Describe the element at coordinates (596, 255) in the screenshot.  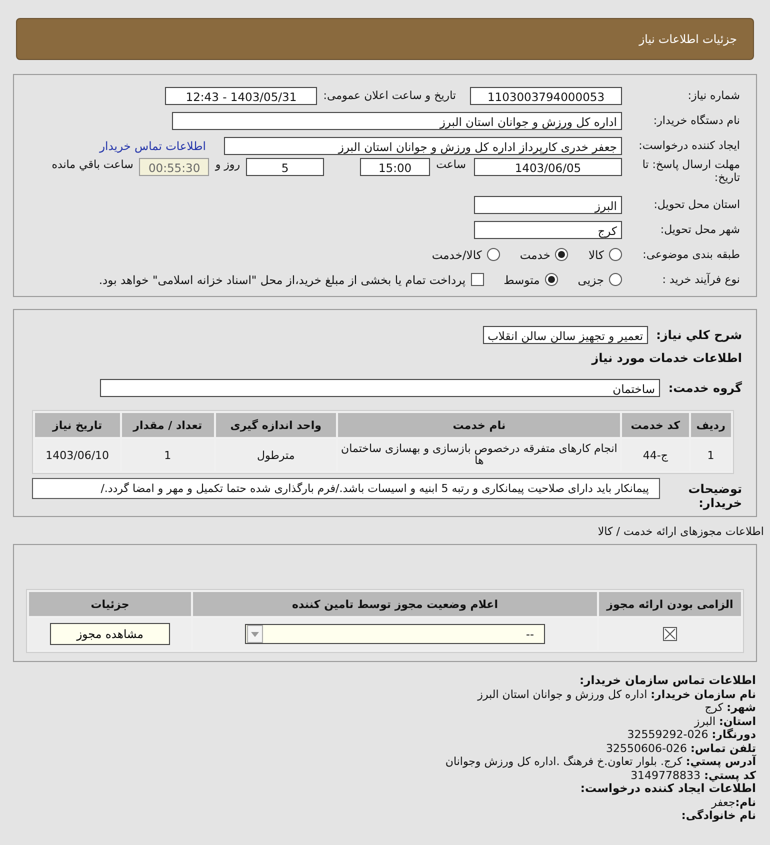
I see `radio-label: کالا` at that location.